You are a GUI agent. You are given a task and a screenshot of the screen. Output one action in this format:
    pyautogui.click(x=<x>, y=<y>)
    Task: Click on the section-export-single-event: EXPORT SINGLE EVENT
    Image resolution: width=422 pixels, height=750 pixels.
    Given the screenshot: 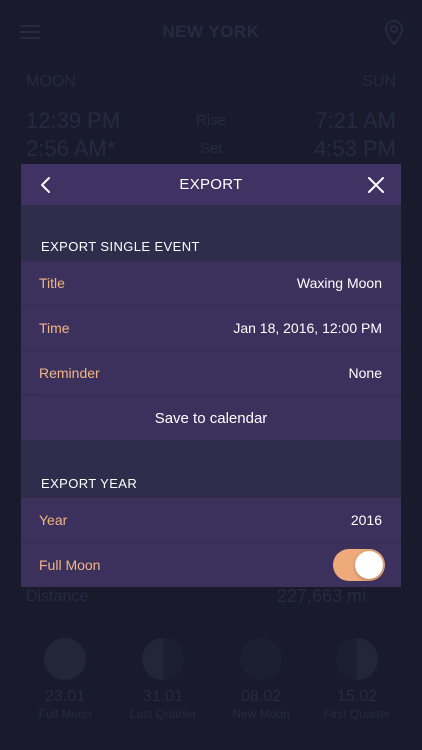 What is the action you would take?
    pyautogui.click(x=120, y=246)
    